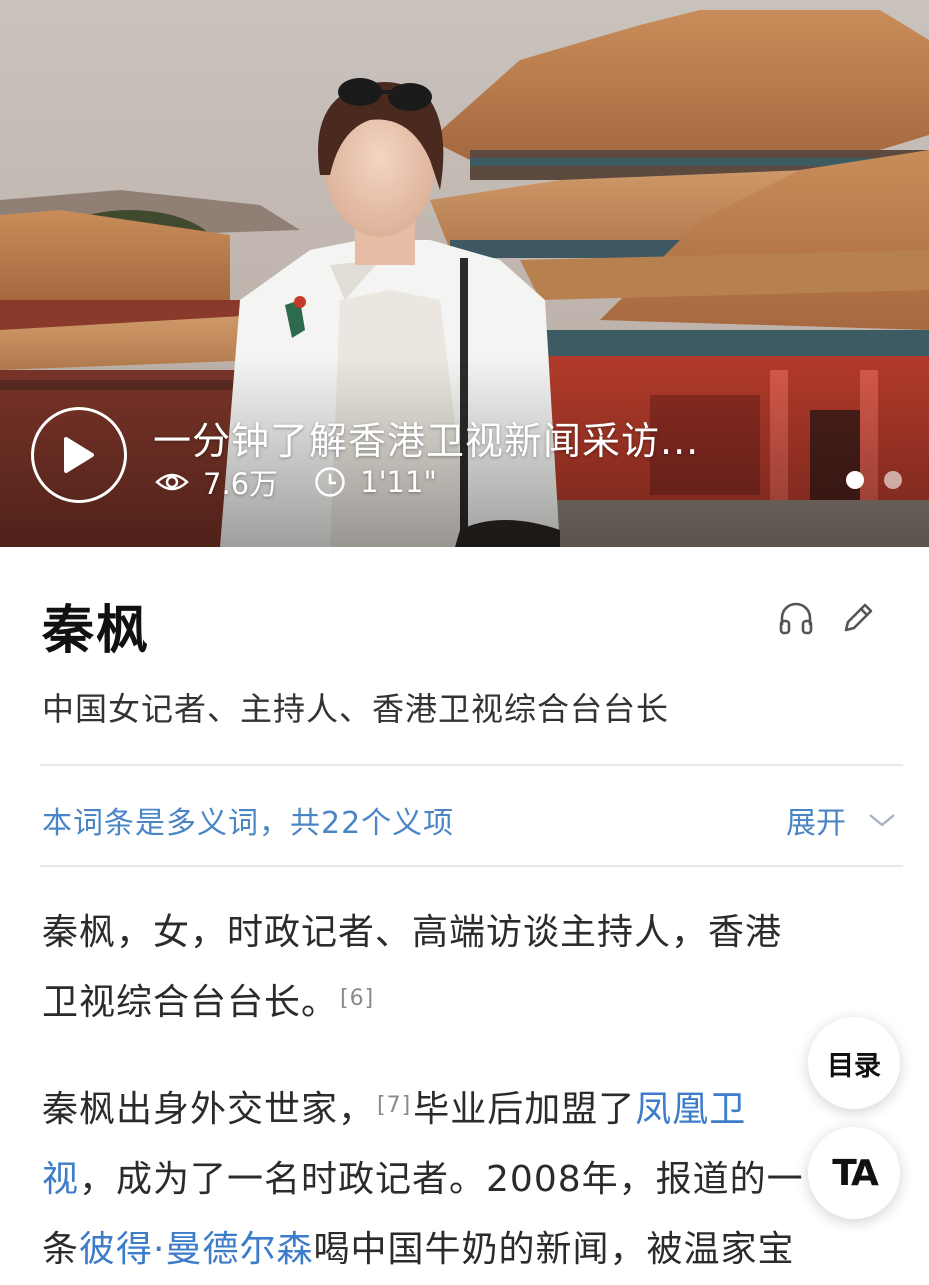 This screenshot has width=929, height=1285. What do you see at coordinates (357, 998) in the screenshot?
I see `citation-ref: [6]` at bounding box center [357, 998].